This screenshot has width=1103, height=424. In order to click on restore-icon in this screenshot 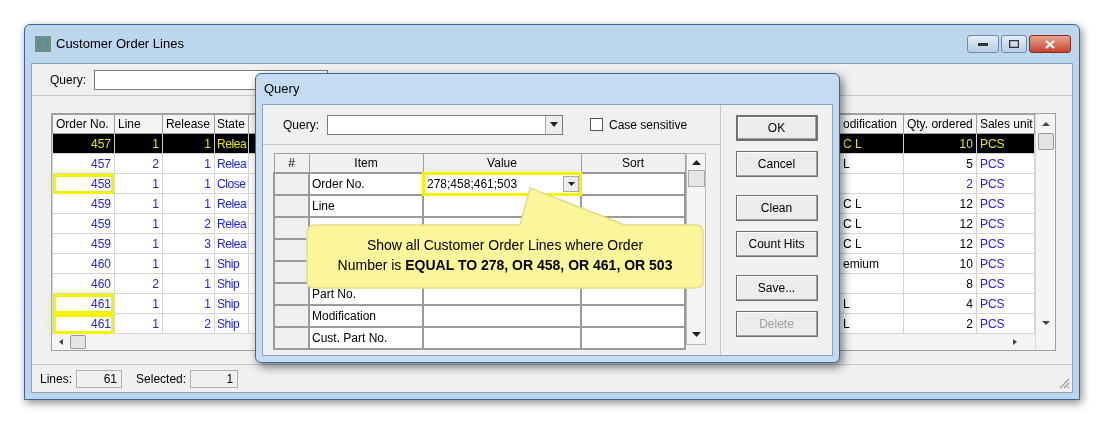, I will do `click(1014, 44)`.